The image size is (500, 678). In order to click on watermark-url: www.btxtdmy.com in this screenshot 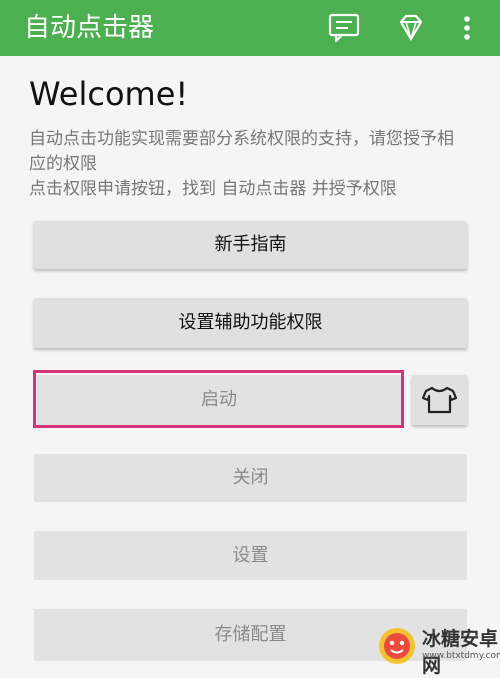, I will do `click(461, 656)`.